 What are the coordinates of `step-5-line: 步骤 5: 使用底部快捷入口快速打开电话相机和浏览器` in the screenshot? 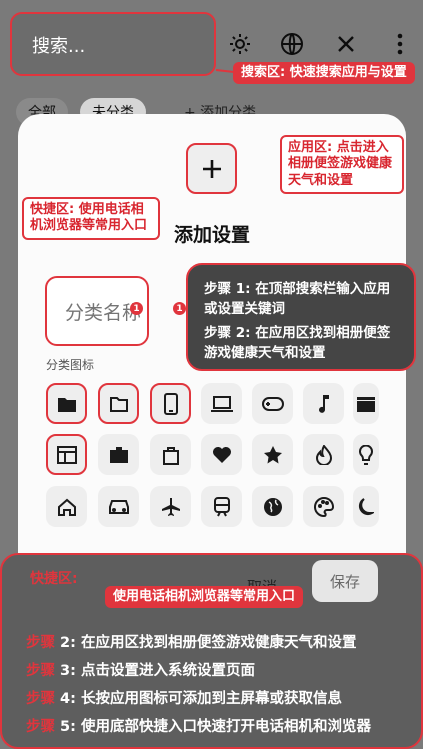 It's located at (198, 727).